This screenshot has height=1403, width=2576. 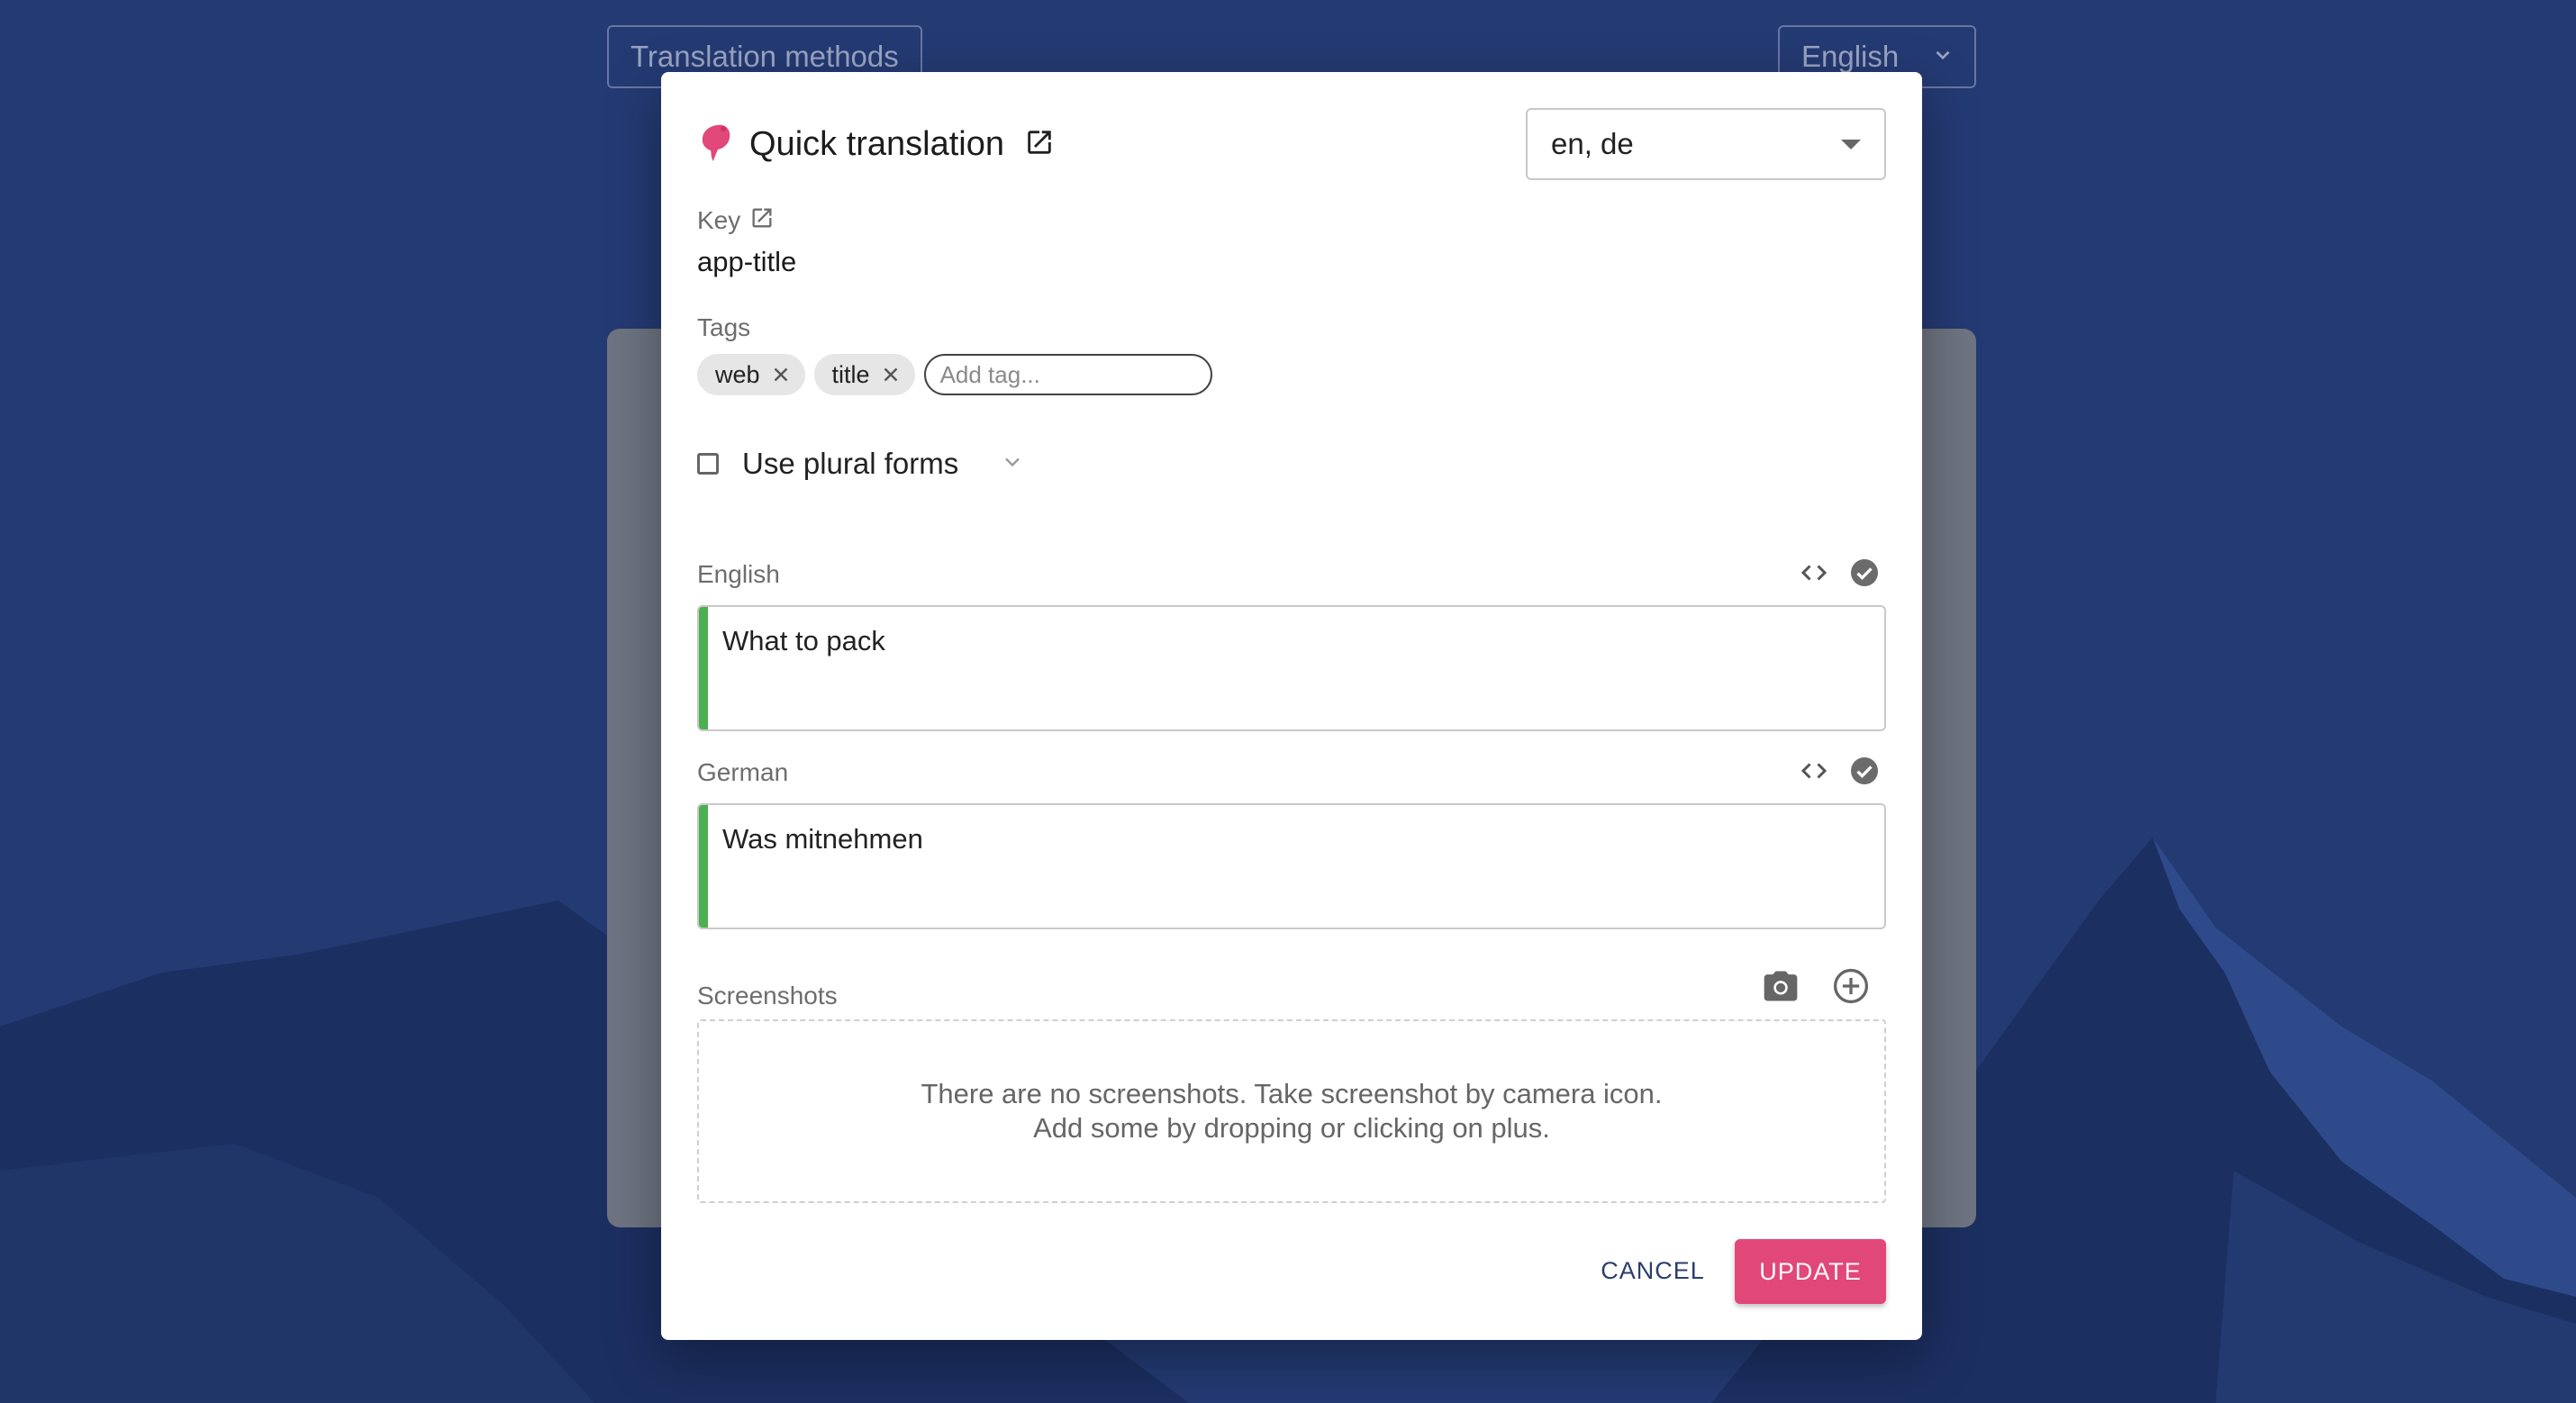 What do you see at coordinates (1291, 866) in the screenshot?
I see `translation-editor-german: Was mitnehmen` at bounding box center [1291, 866].